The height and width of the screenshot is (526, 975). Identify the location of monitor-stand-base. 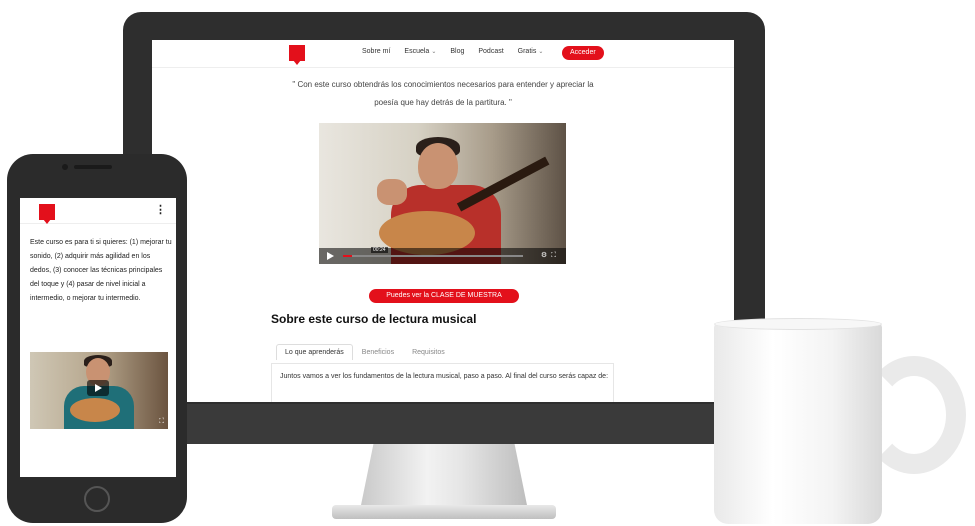
(444, 512).